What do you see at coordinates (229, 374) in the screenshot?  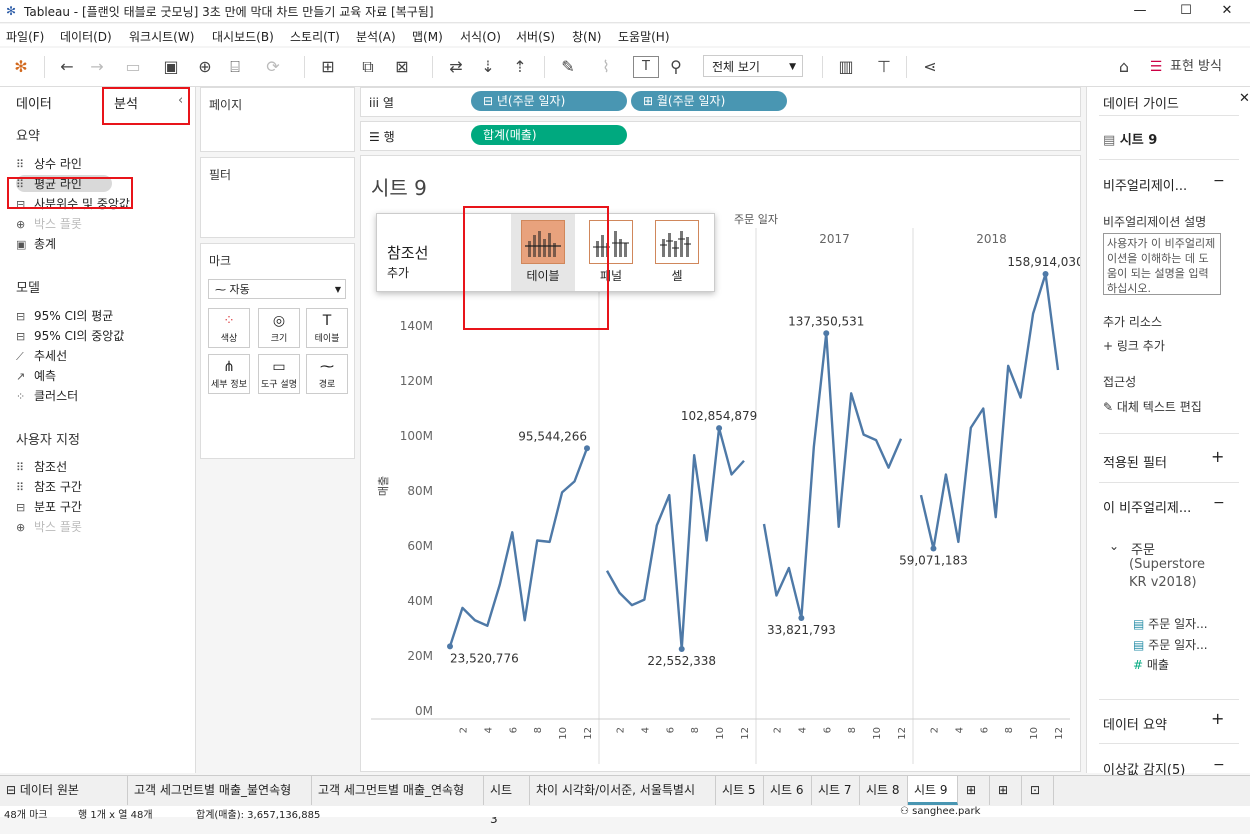 I see `marks-detail-button: ⋔ 세부 정보` at bounding box center [229, 374].